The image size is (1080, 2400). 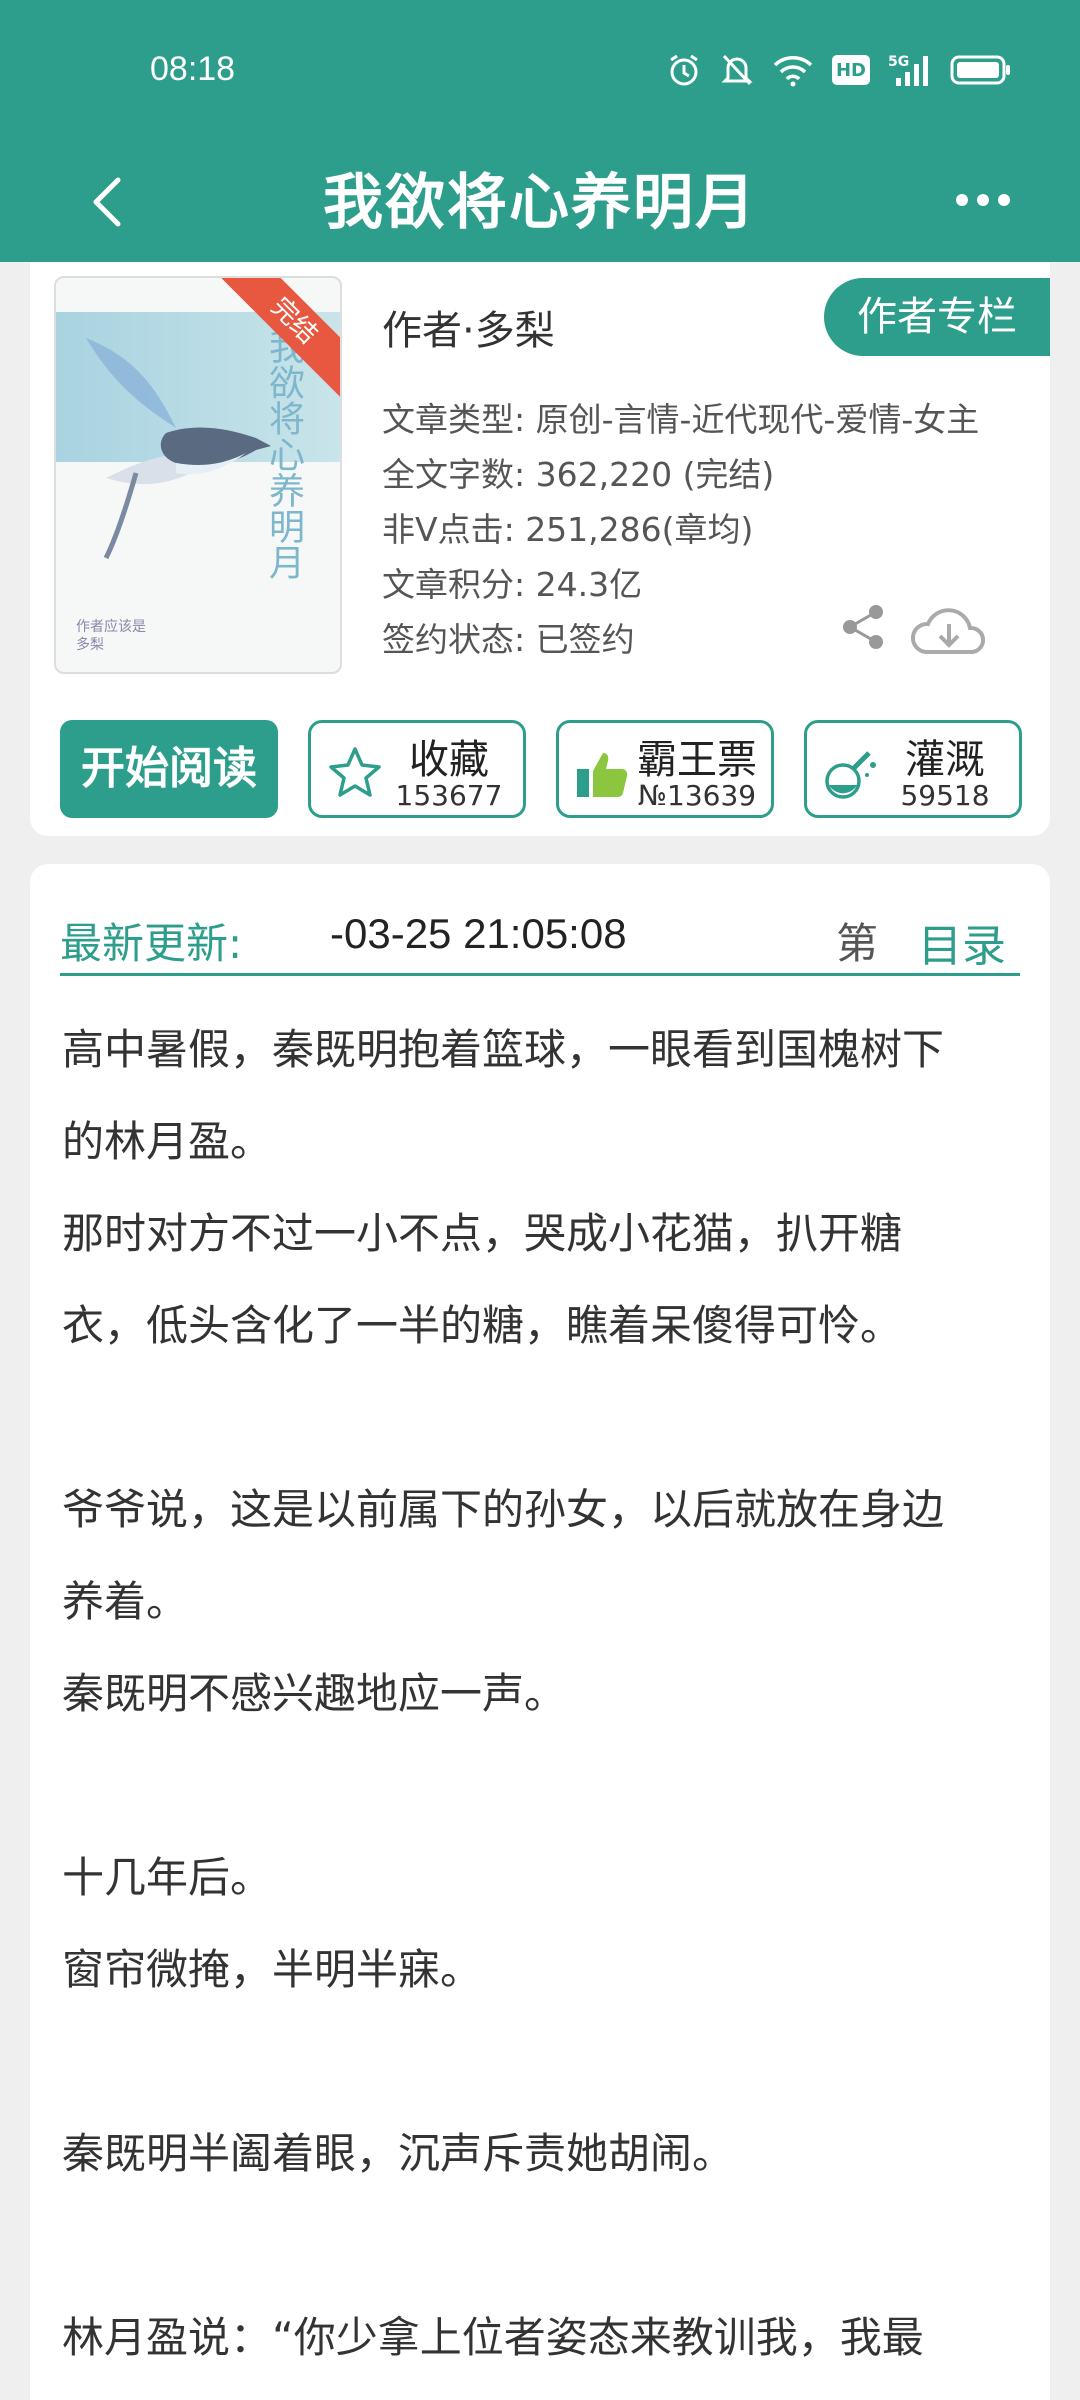 What do you see at coordinates (169, 769) in the screenshot?
I see `start-reading-button: 开始阅读` at bounding box center [169, 769].